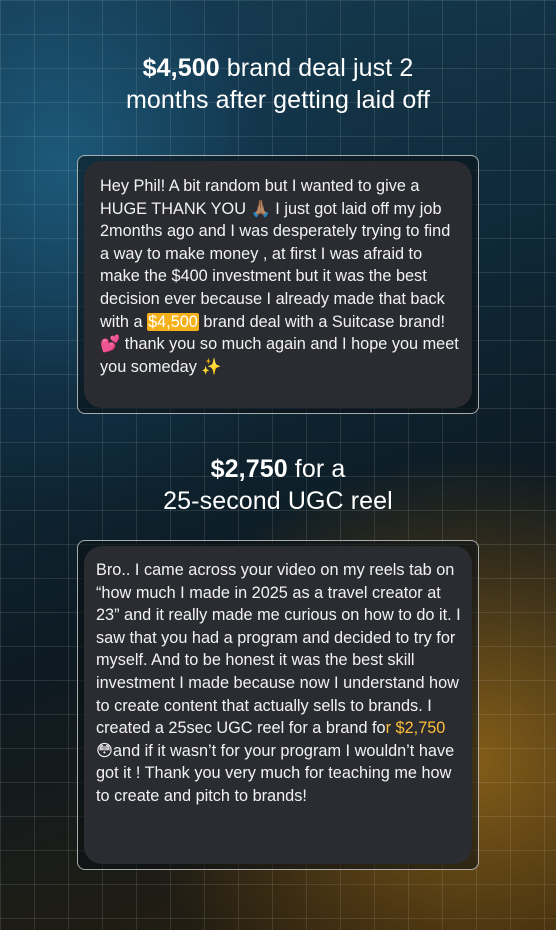 This screenshot has height=930, width=556. What do you see at coordinates (415, 728) in the screenshot?
I see `highlighted-amount: r $2,750` at bounding box center [415, 728].